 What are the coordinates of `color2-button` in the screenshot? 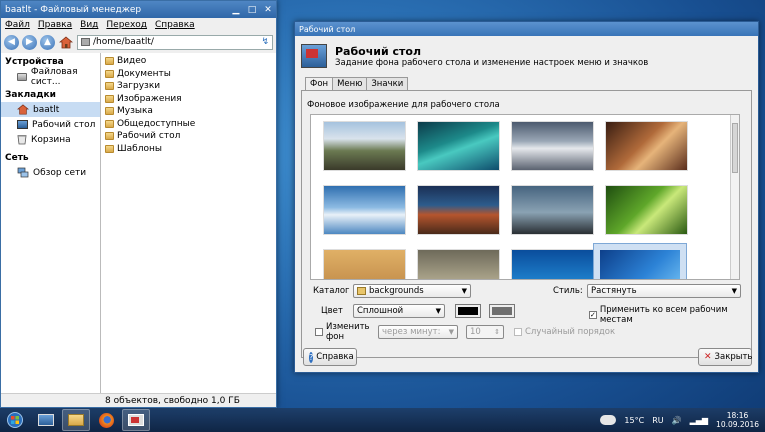 It's located at (502, 311).